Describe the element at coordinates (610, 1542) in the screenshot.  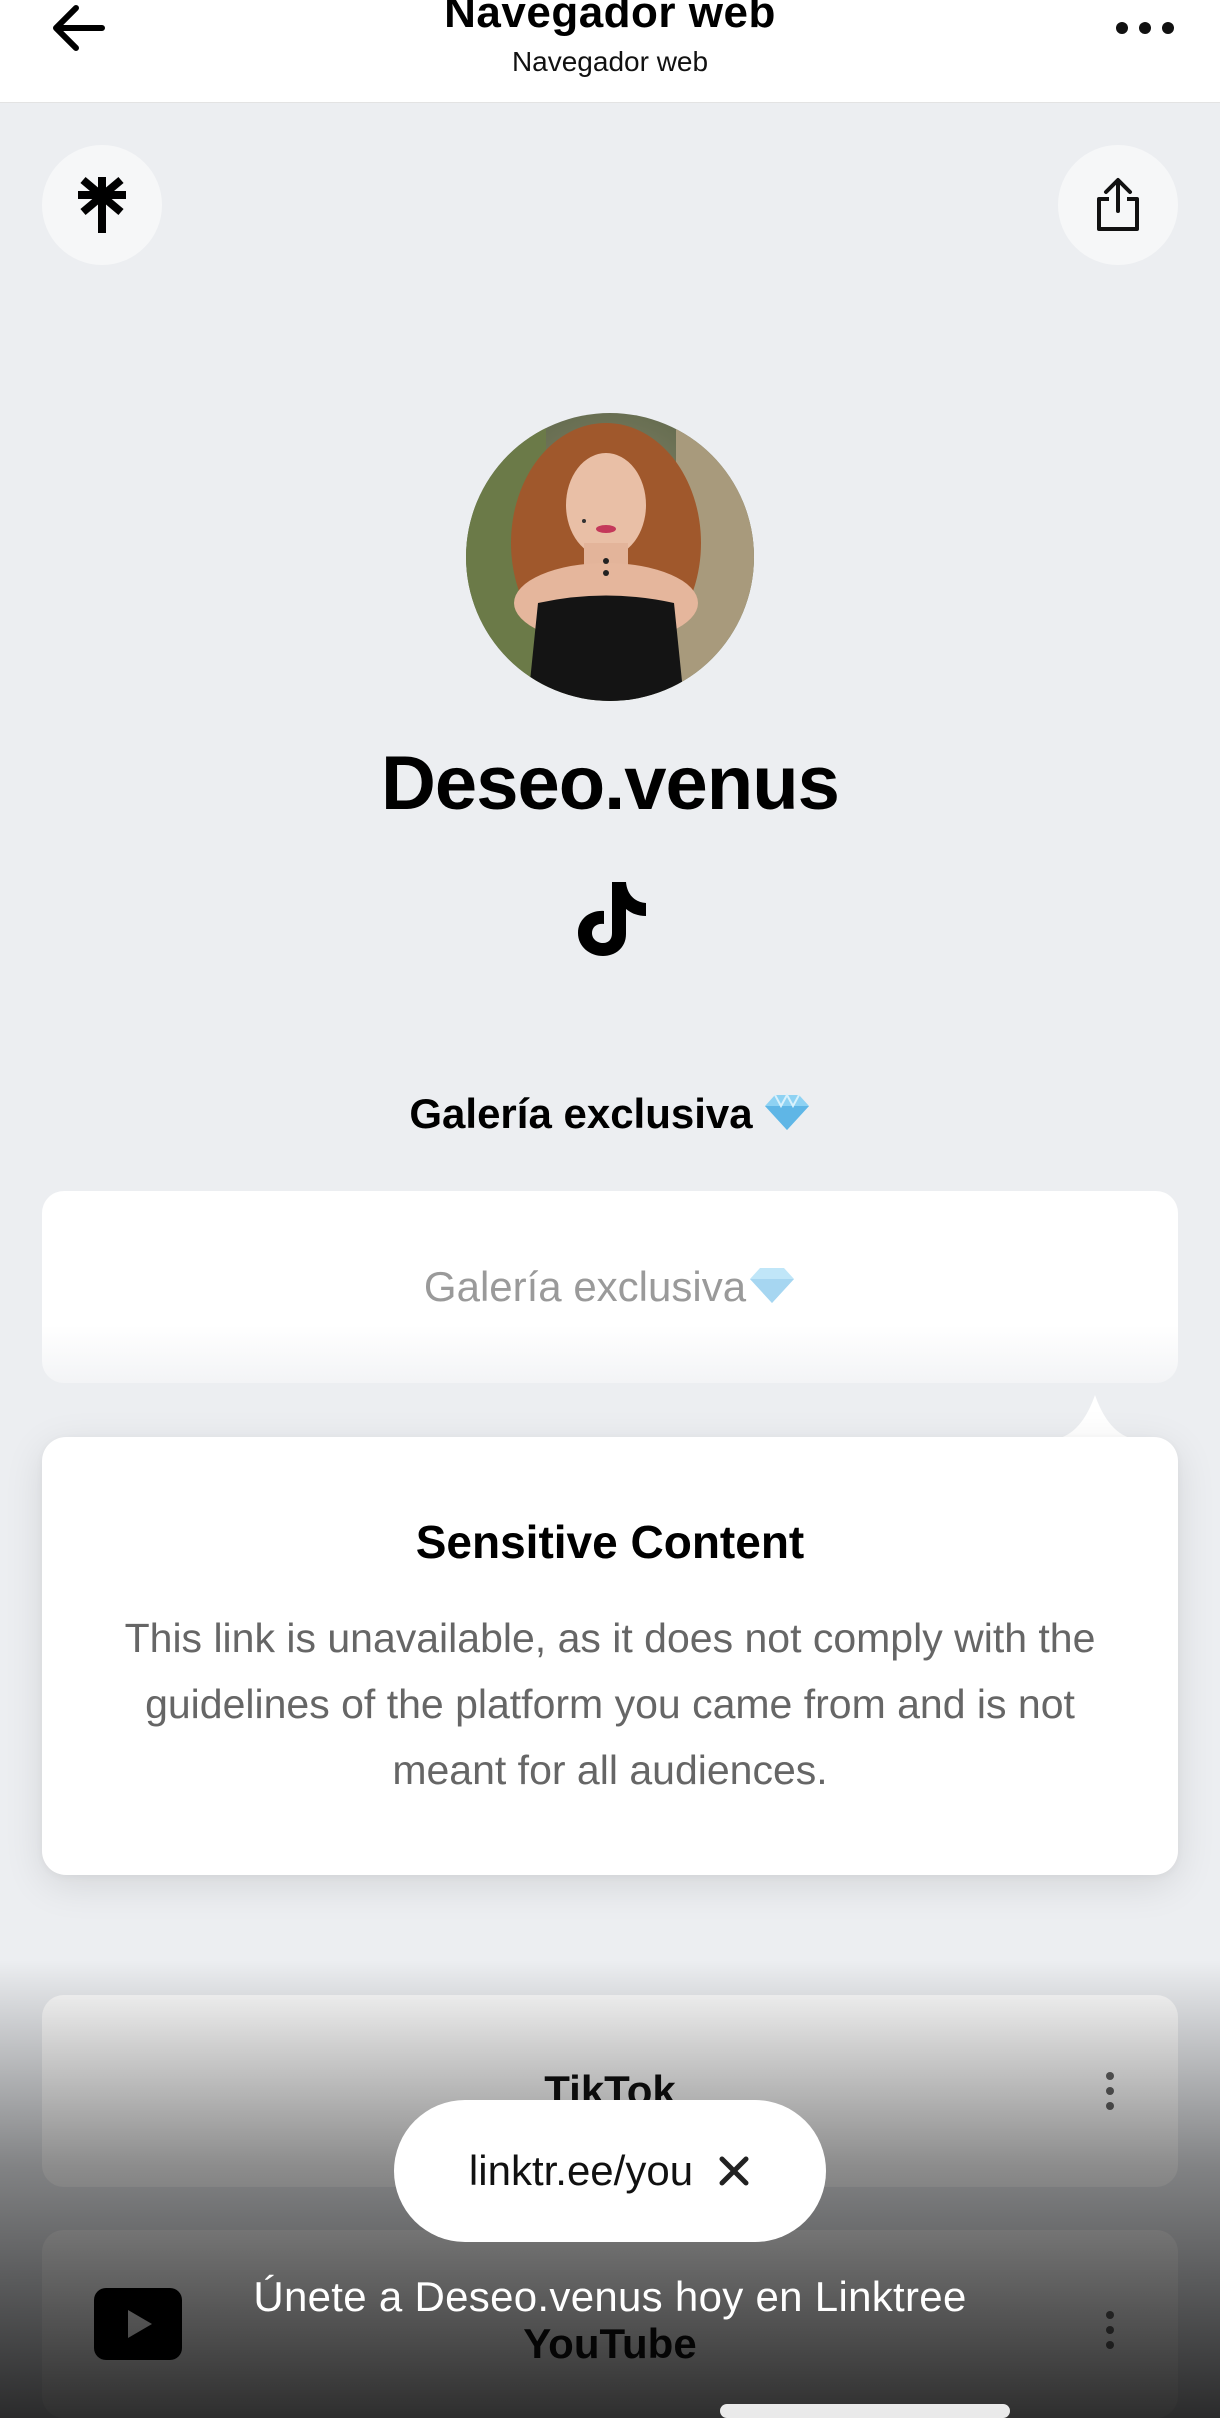
I see `sensitive-content-title: Sensitive Content` at that location.